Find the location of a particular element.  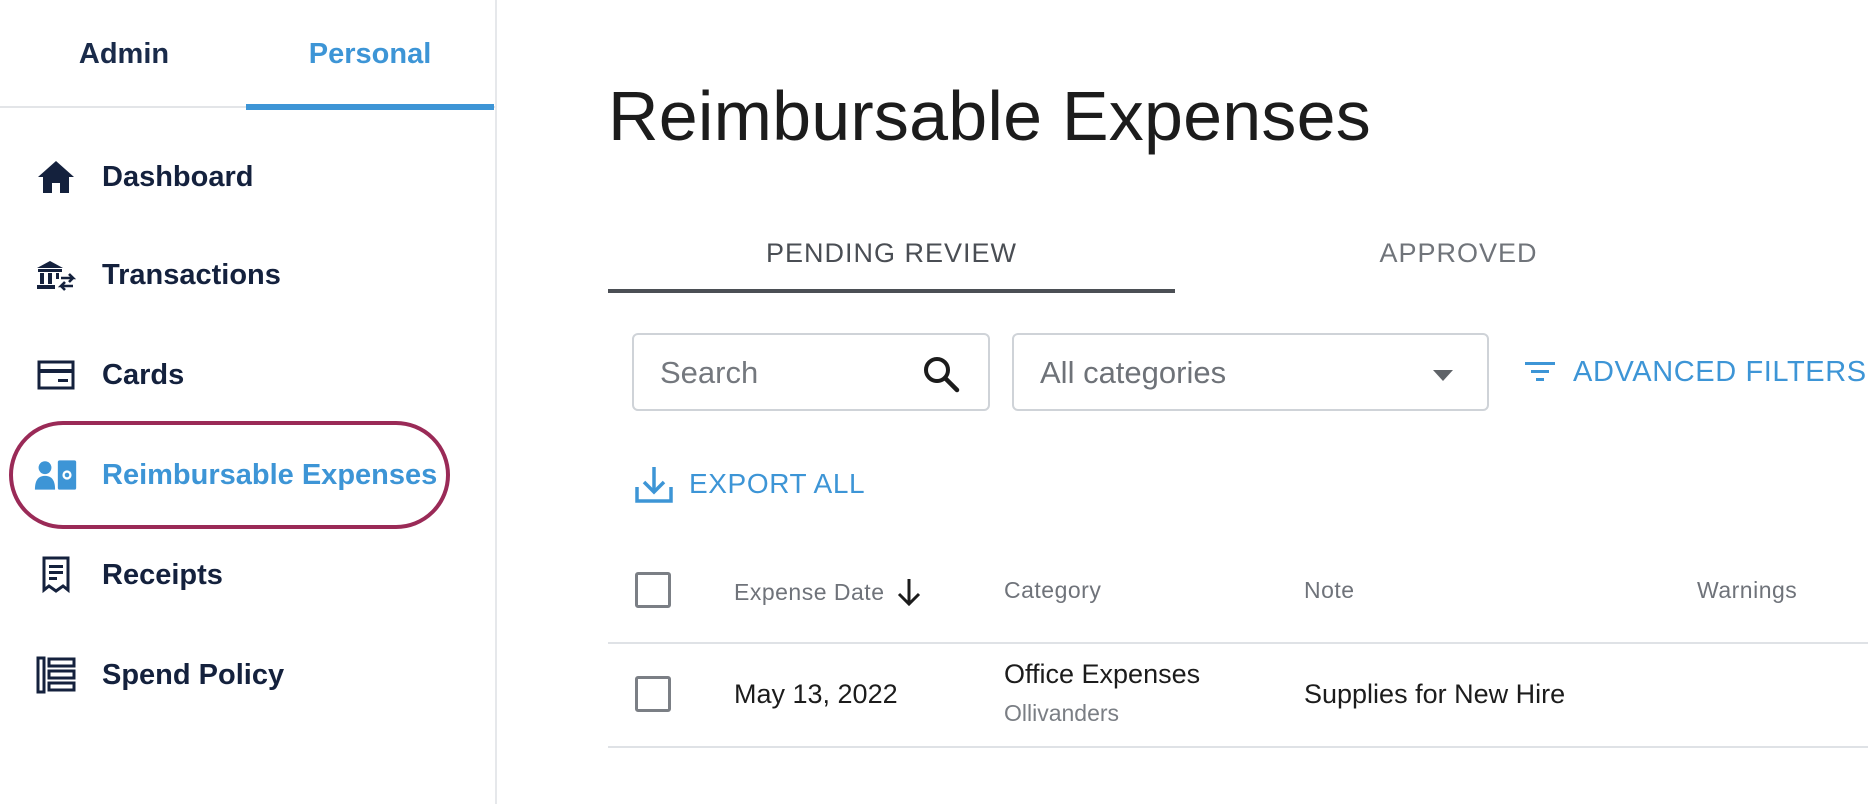

tab-admin: Admin is located at coordinates (124, 54).